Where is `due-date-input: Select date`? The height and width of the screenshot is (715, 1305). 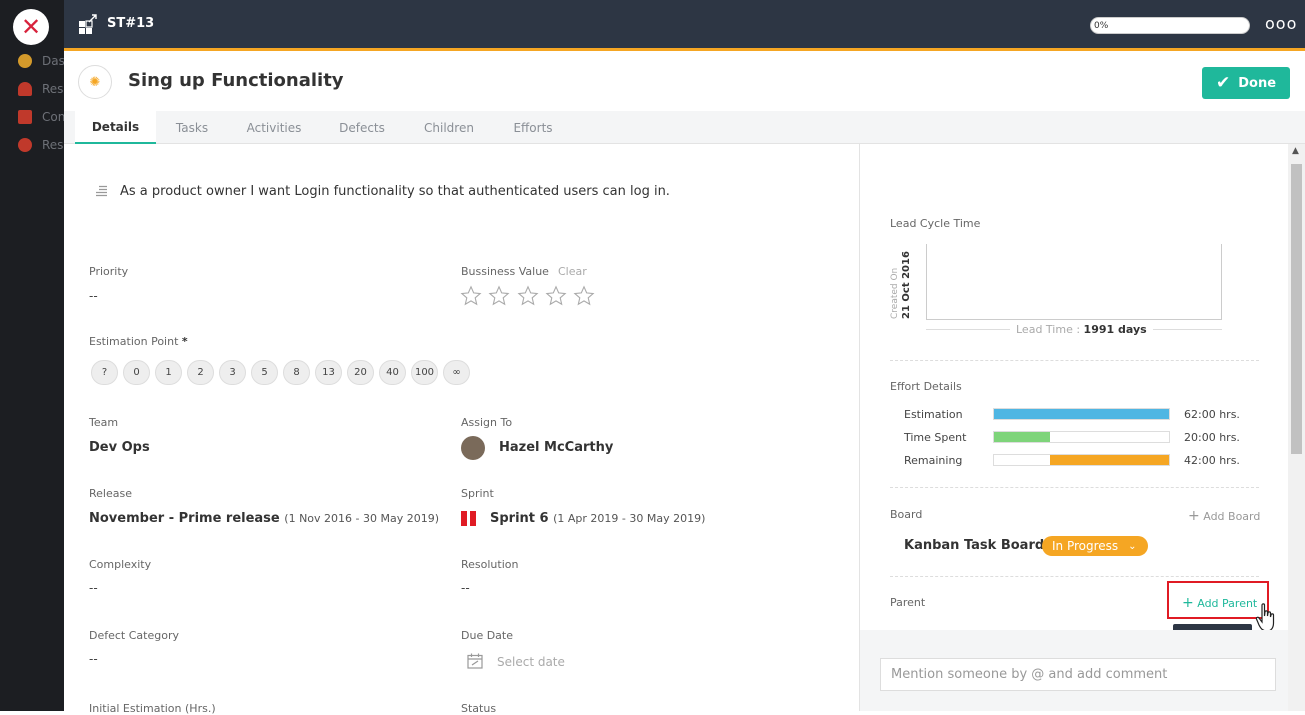
due-date-input: Select date is located at coordinates (531, 662).